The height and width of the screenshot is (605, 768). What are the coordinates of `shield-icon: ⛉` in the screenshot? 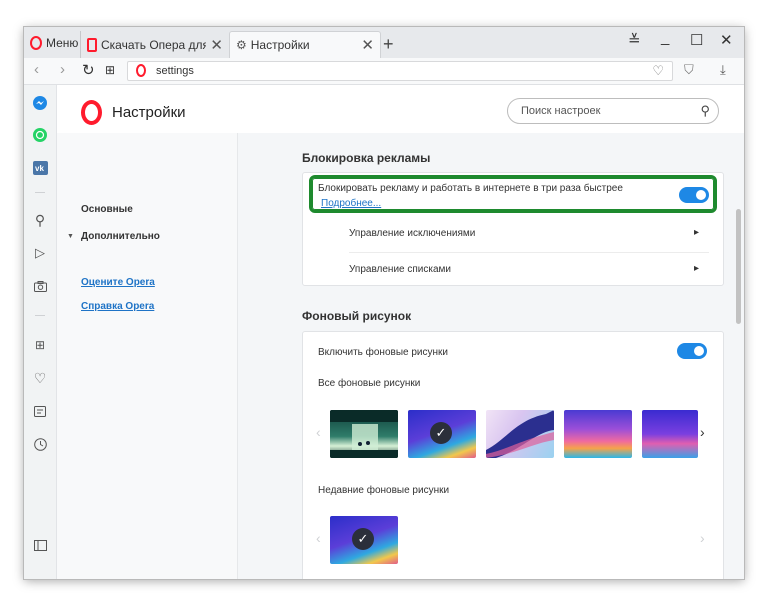 It's located at (689, 70).